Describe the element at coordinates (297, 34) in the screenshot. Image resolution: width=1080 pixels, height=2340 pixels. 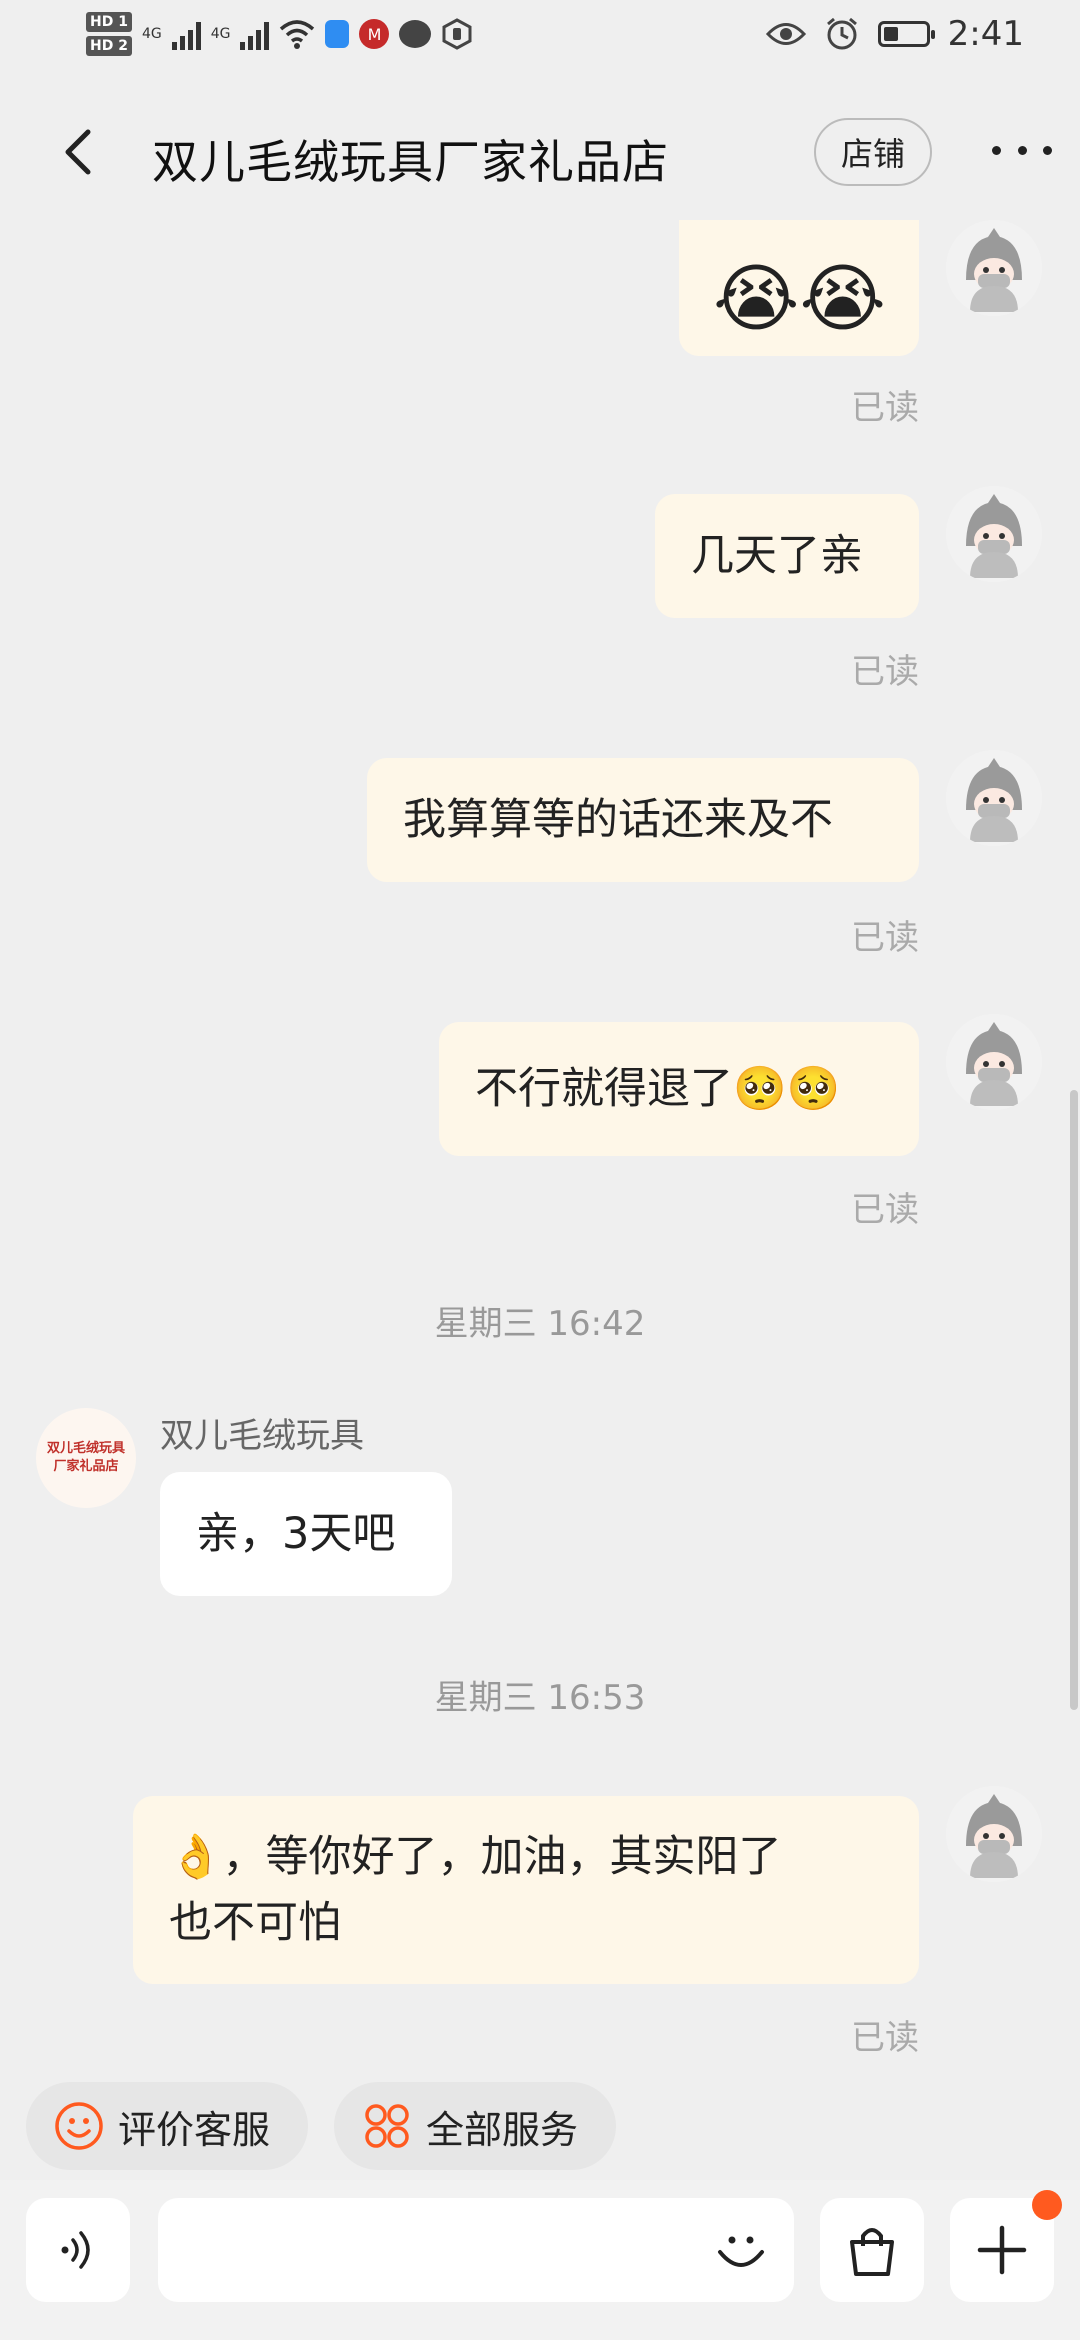
I see `wifi-icon` at that location.